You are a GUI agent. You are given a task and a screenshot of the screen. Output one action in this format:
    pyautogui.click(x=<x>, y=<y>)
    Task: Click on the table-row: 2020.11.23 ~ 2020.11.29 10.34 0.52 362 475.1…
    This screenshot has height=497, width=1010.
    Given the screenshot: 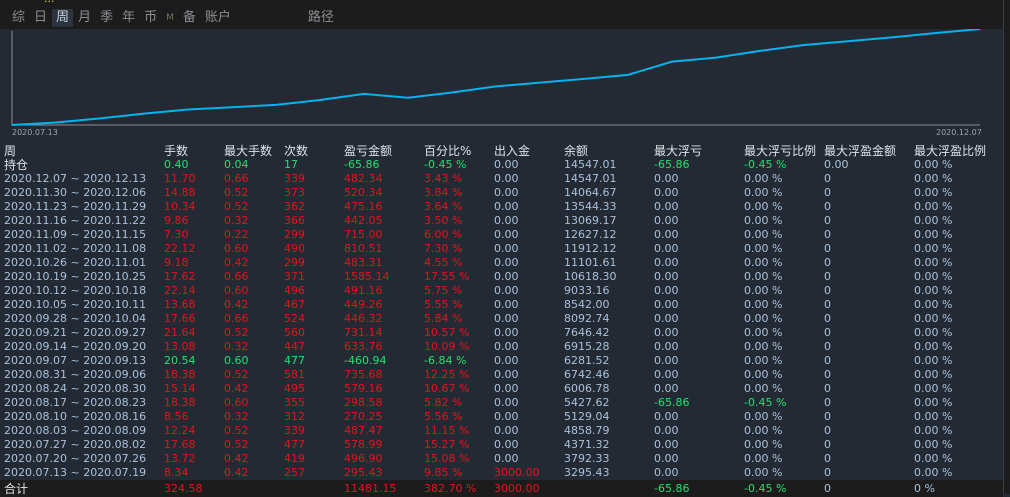 What is the action you would take?
    pyautogui.click(x=501, y=207)
    